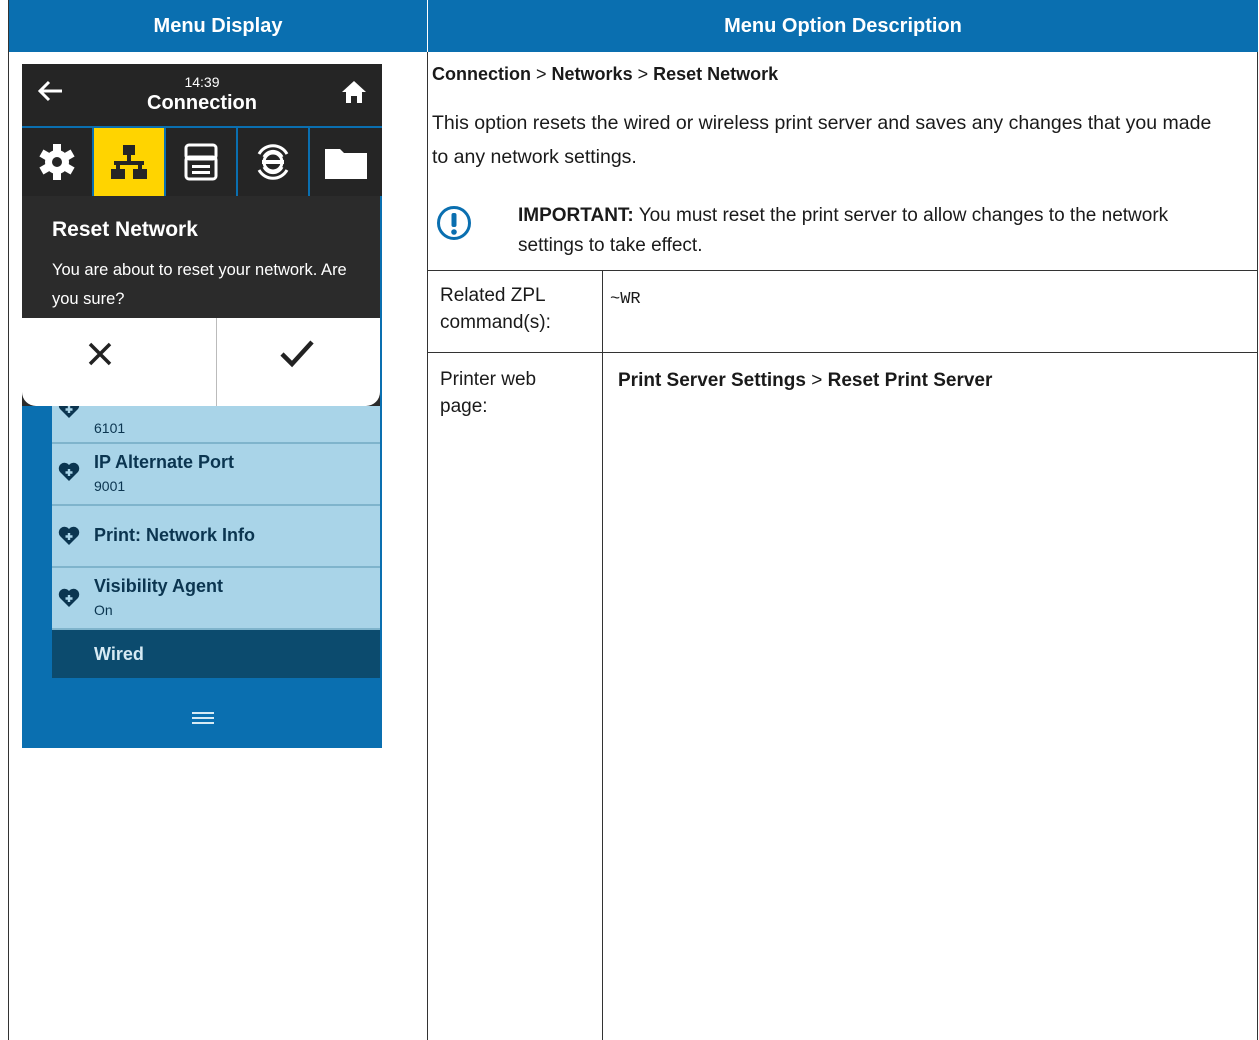  Describe the element at coordinates (495, 322) in the screenshot. I see `zpl-label-line2: command(s):` at that location.